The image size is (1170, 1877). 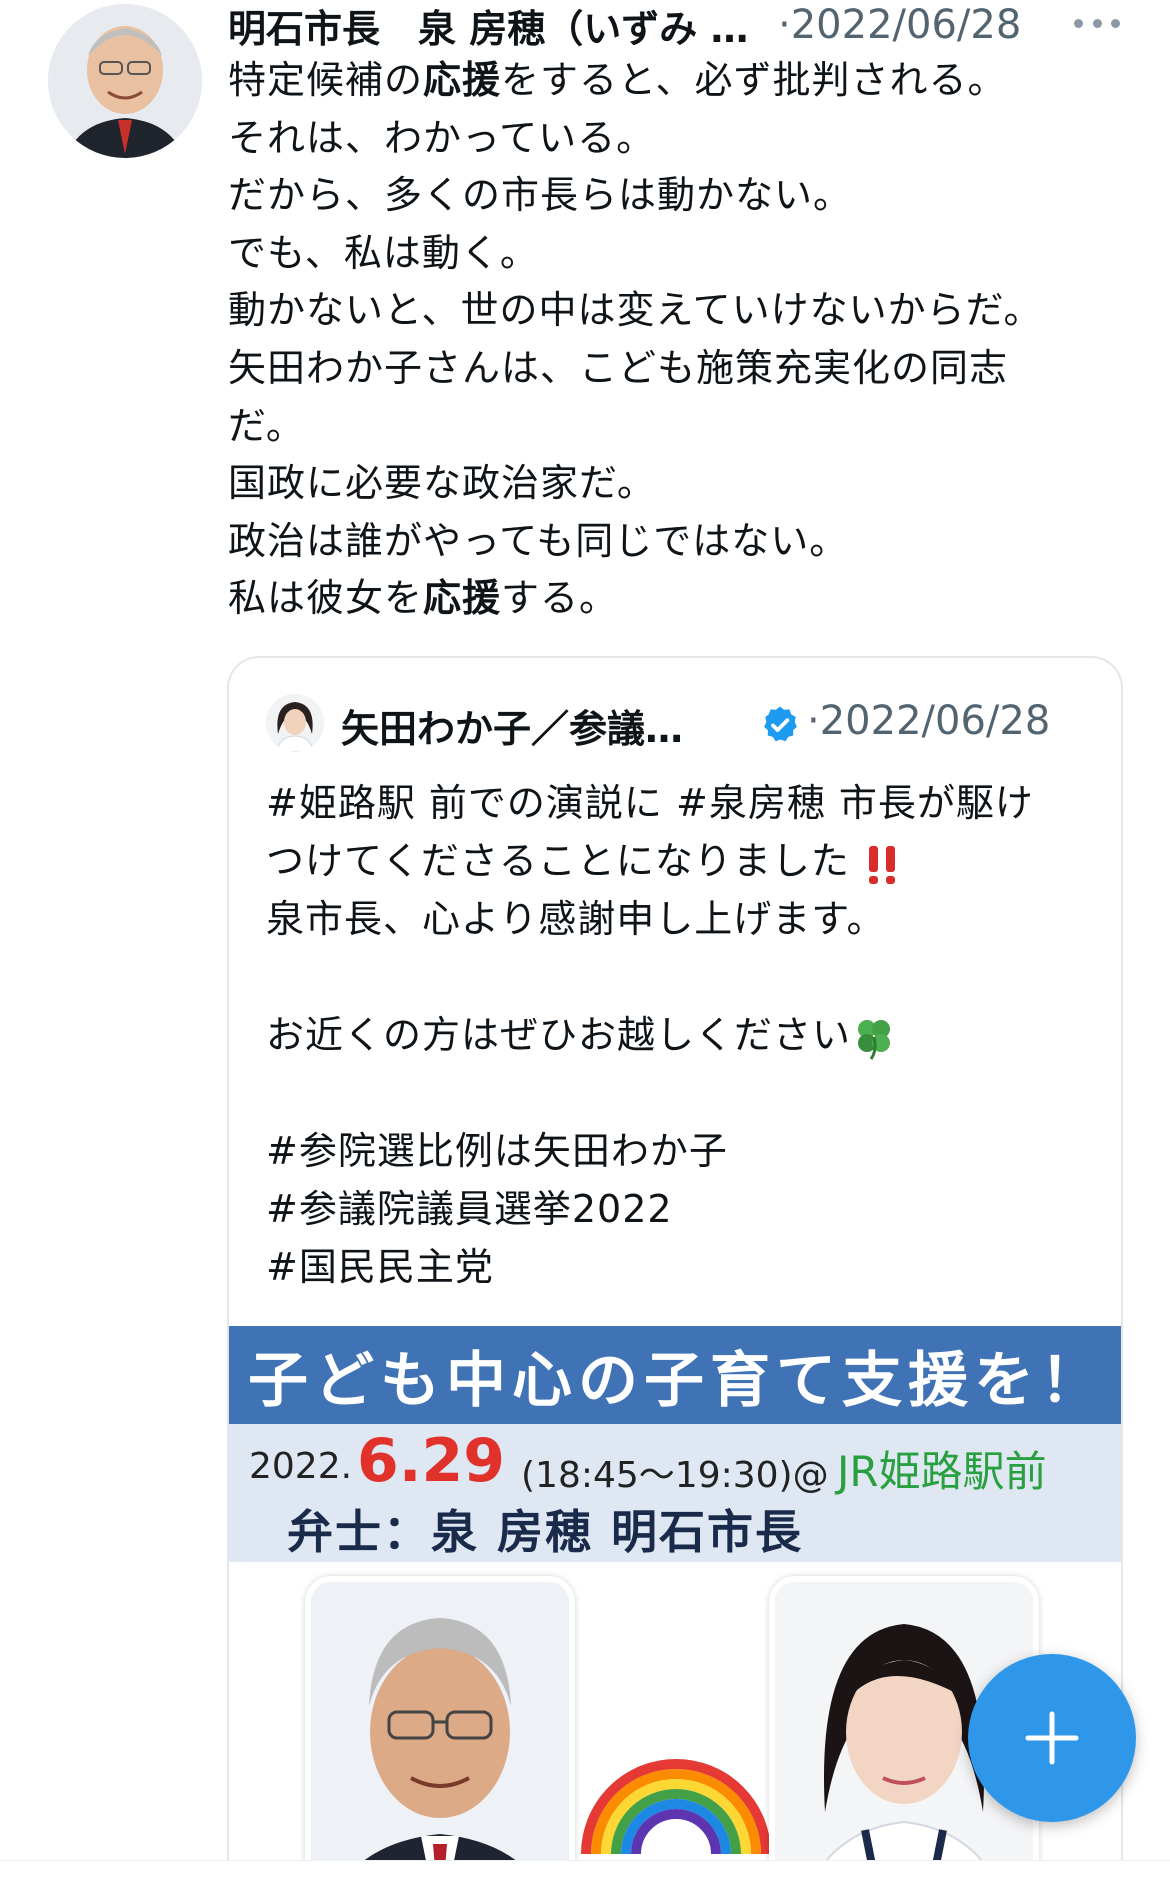 I want to click on quoted-author-avatar, so click(x=295, y=723).